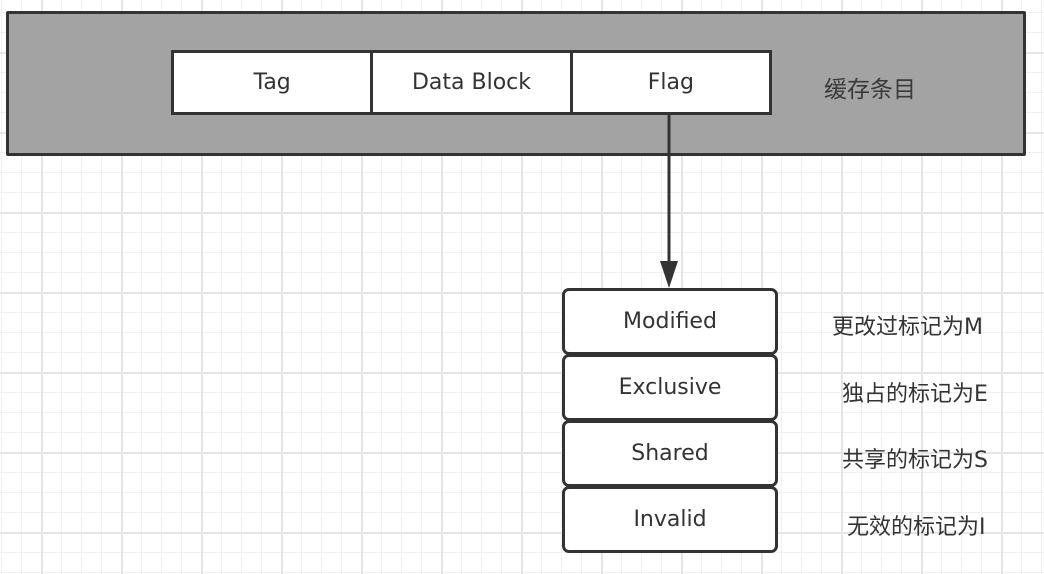 The height and width of the screenshot is (574, 1044). I want to click on flag-states-stack: Modified Exclusive Shared Invalid, so click(670, 420).